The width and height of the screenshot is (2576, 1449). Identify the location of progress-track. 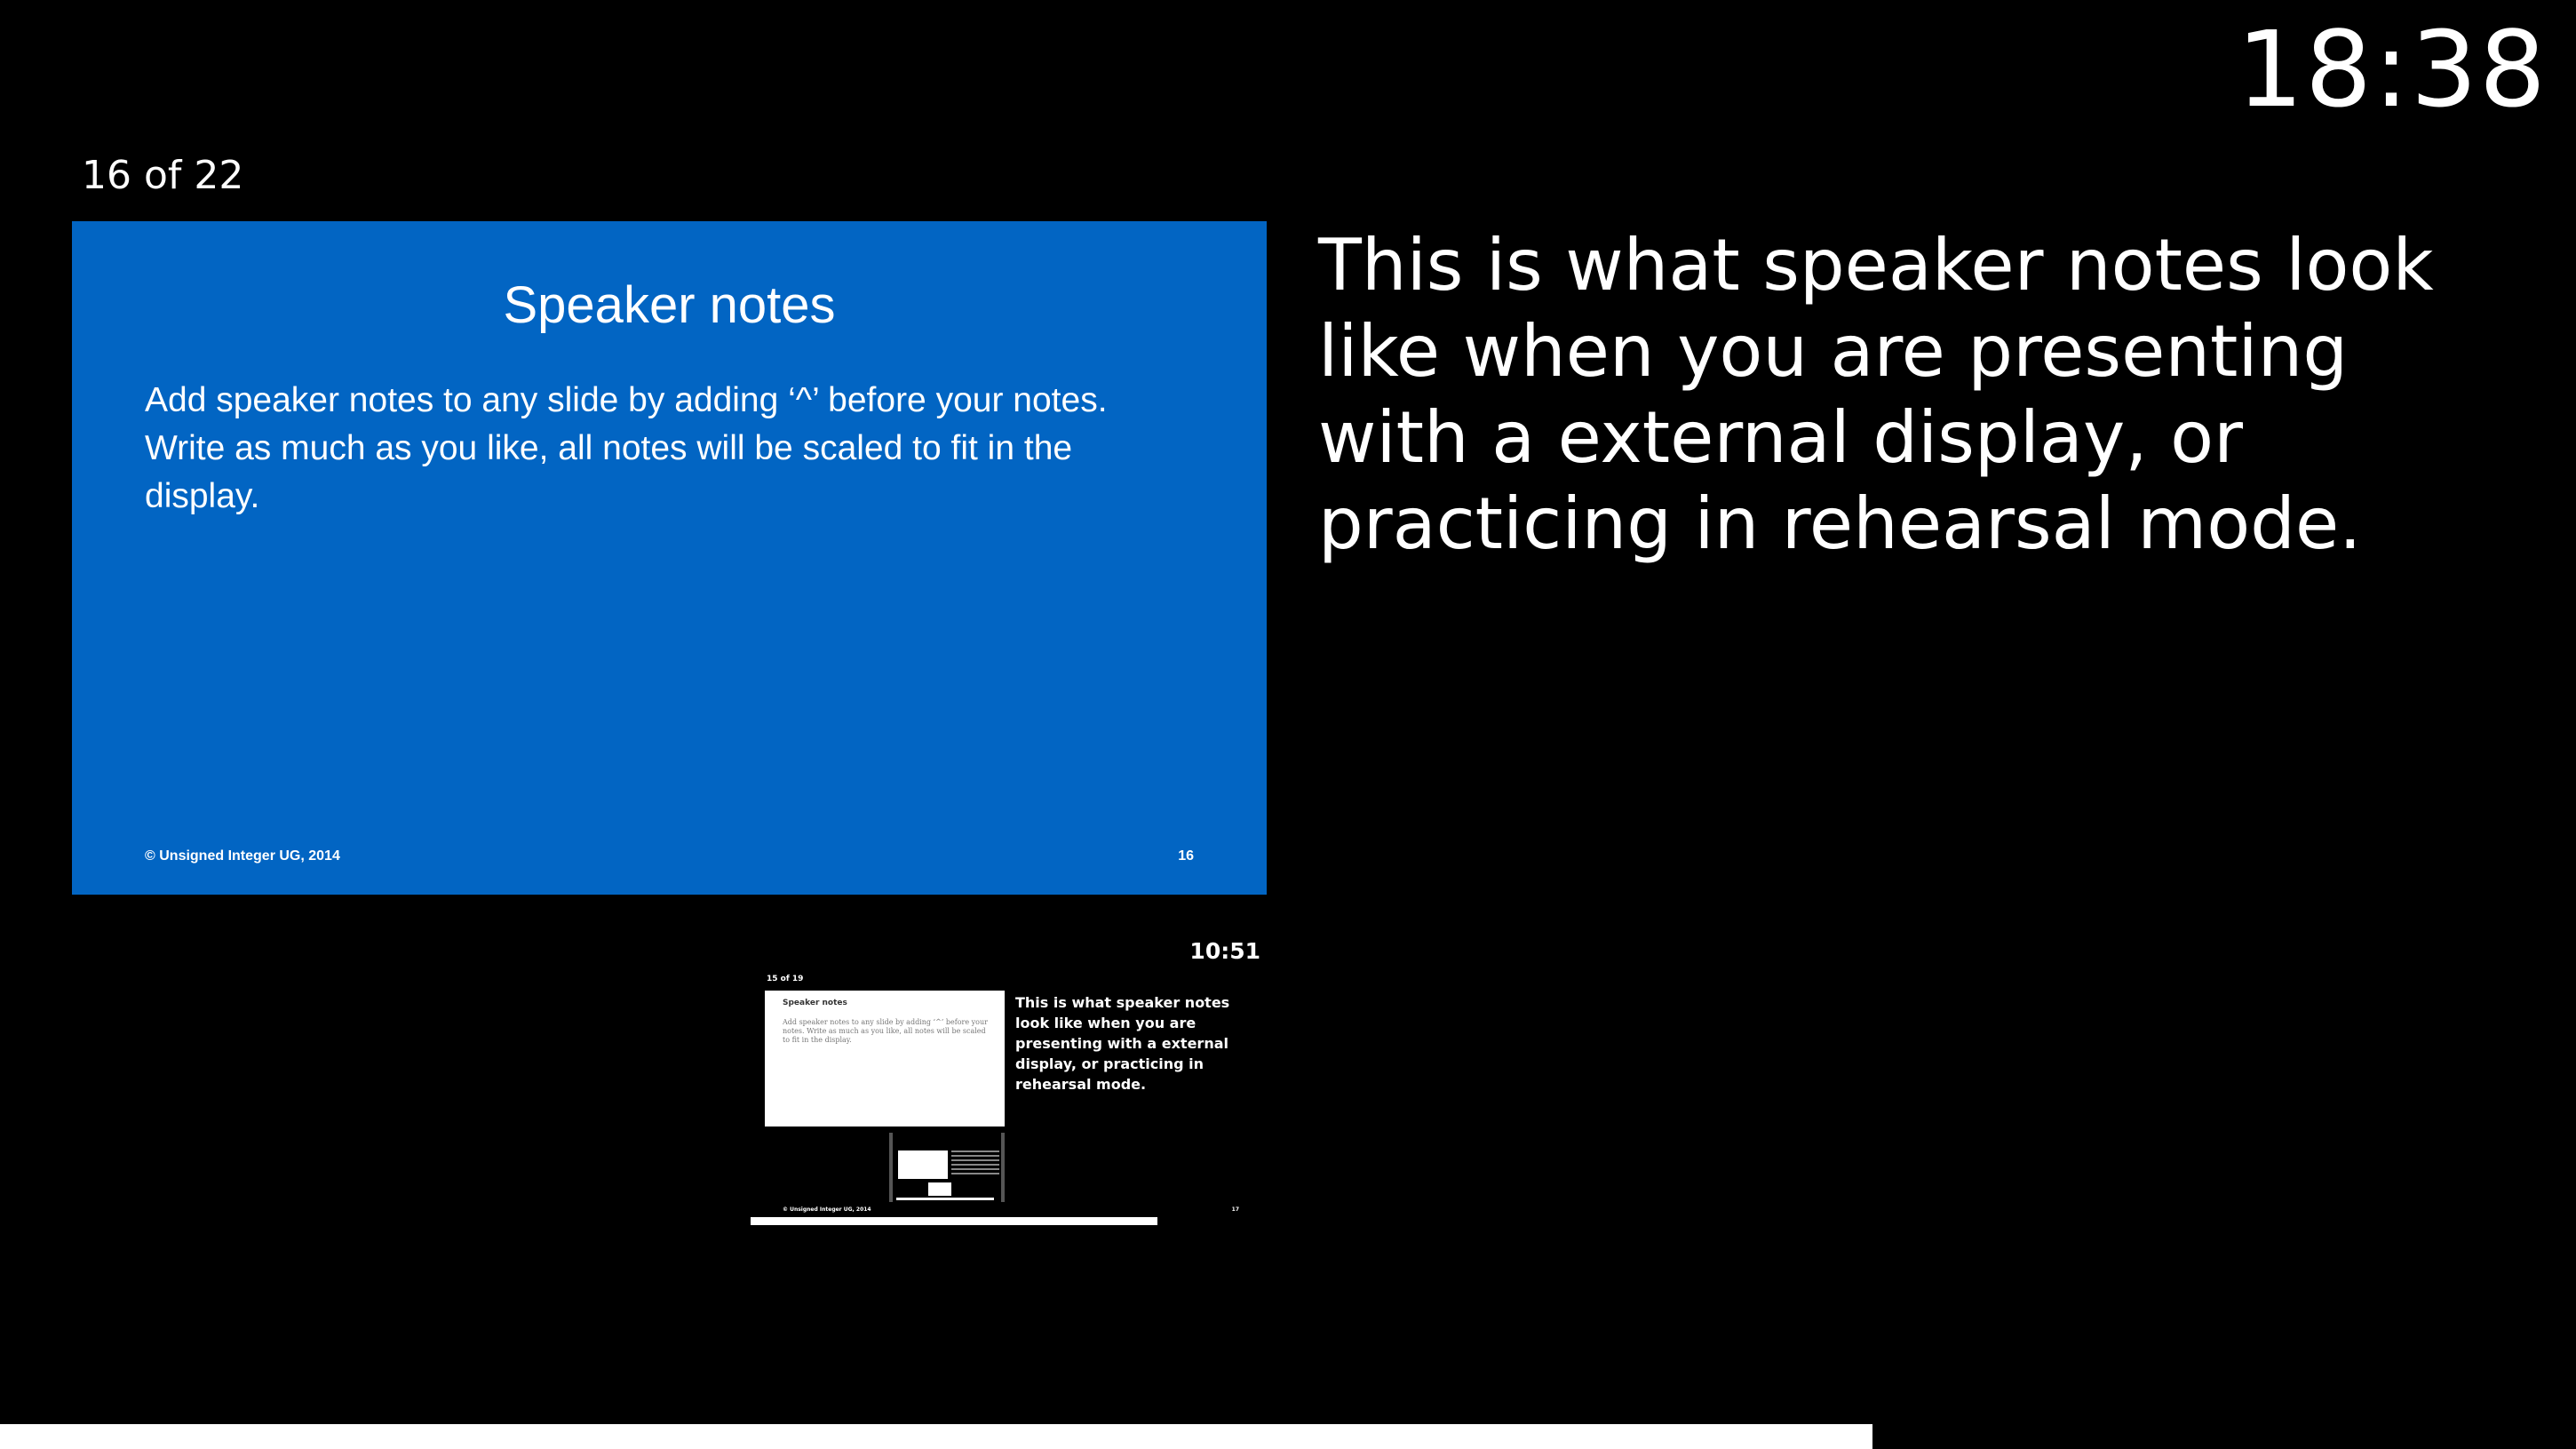
(1288, 1436).